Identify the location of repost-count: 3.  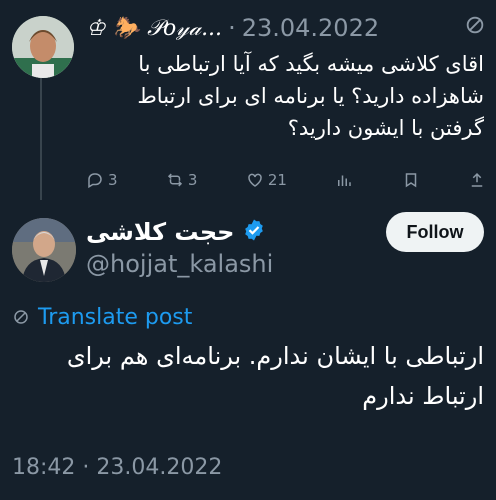
(192, 180).